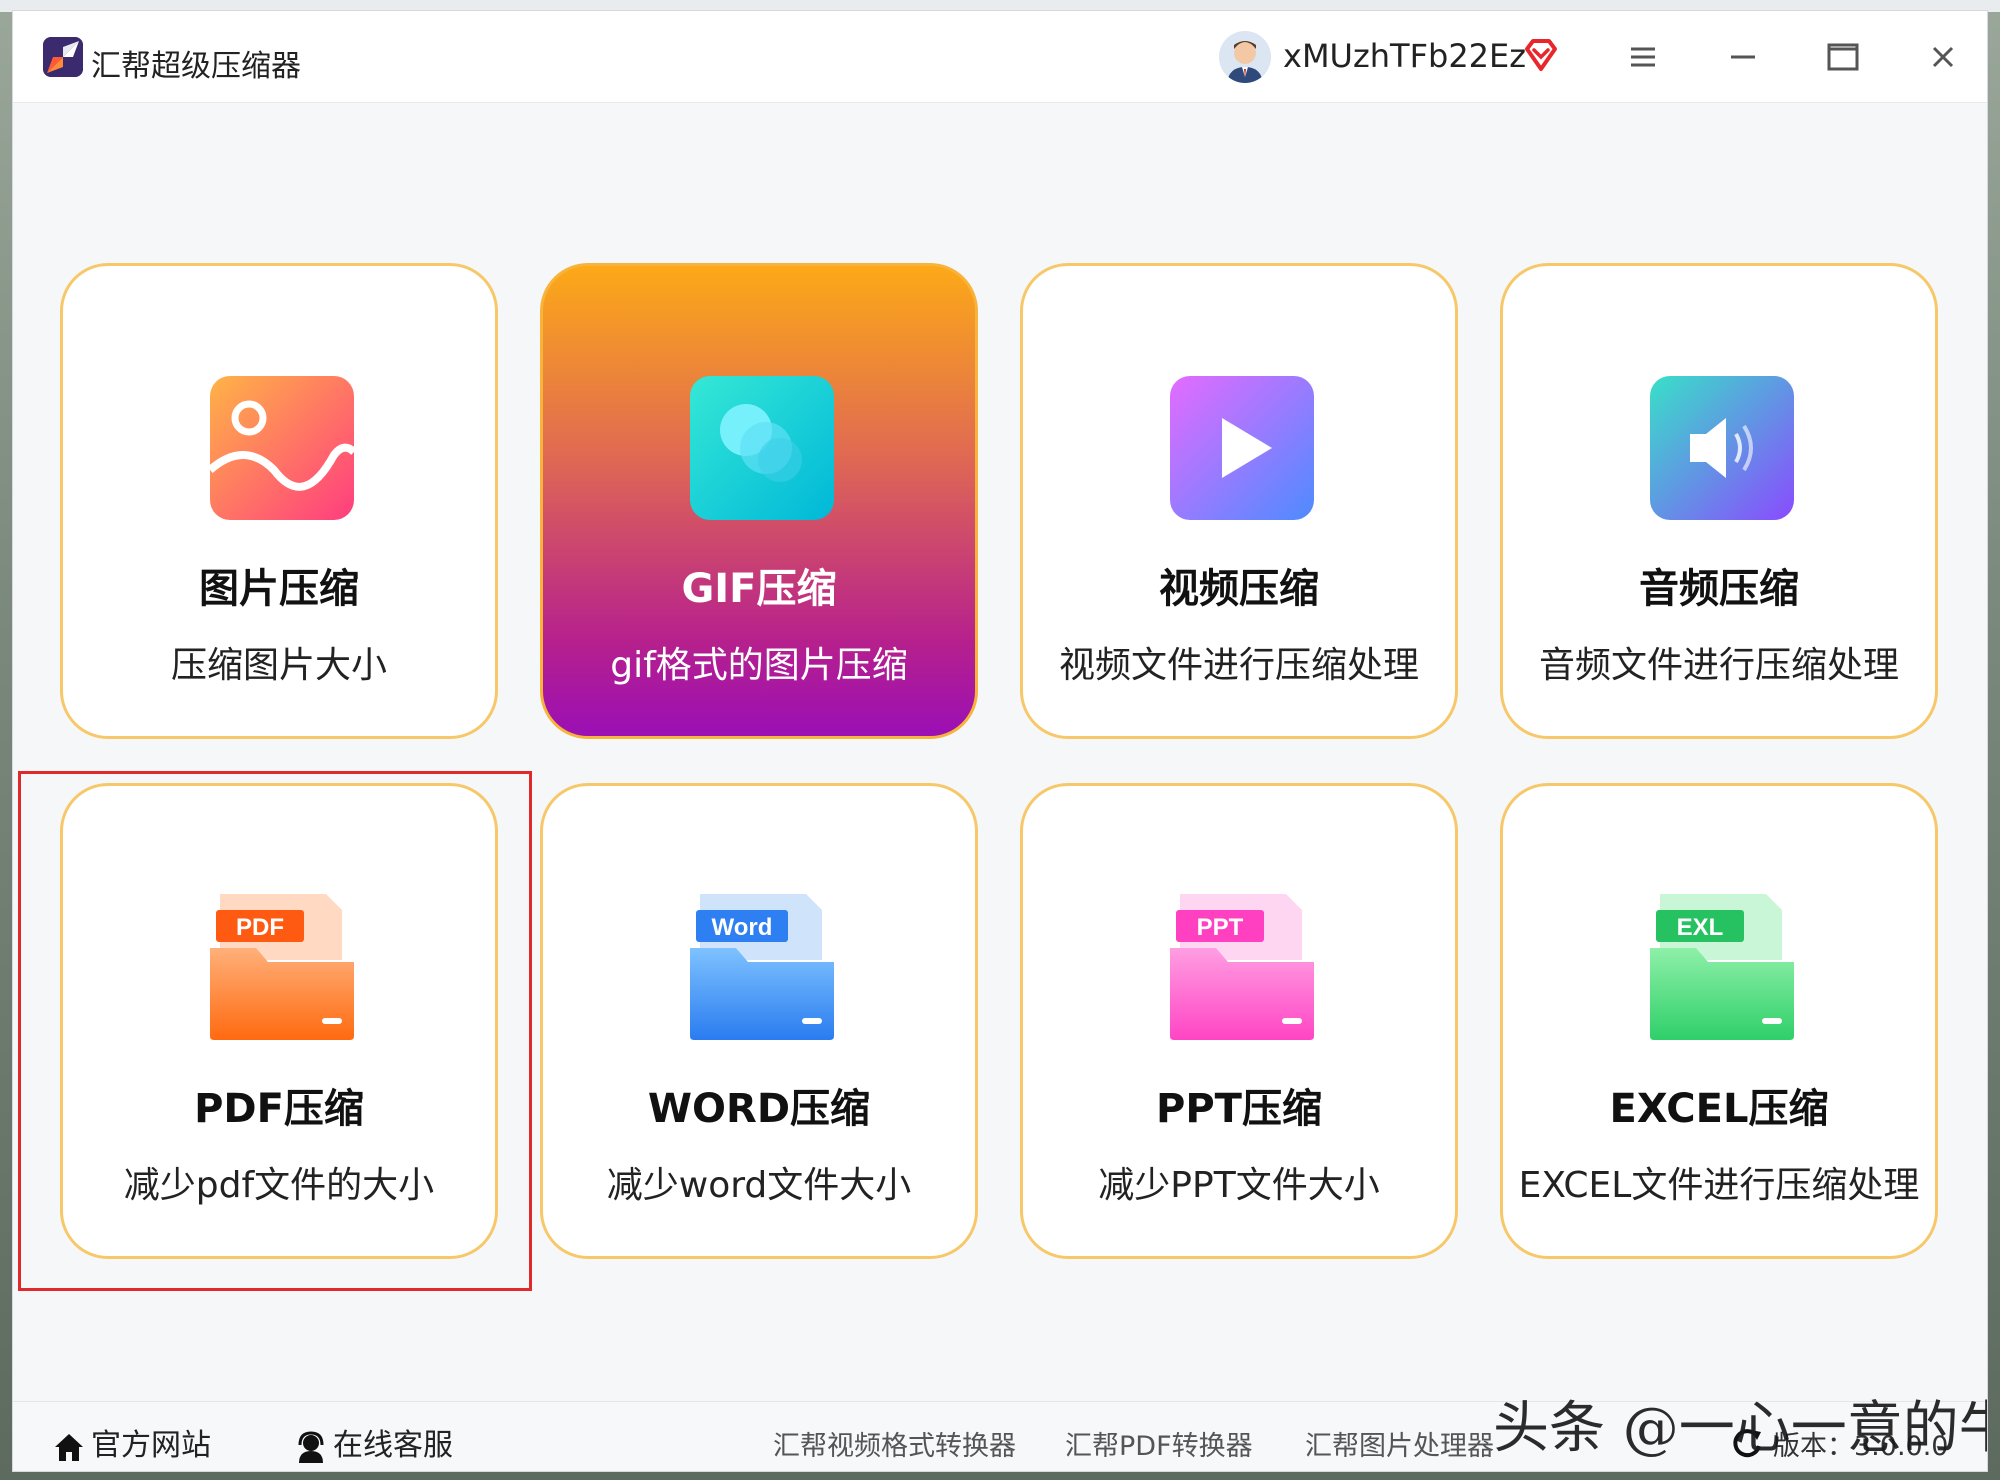 The image size is (2000, 1480). What do you see at coordinates (1242, 448) in the screenshot?
I see `video-play-icon` at bounding box center [1242, 448].